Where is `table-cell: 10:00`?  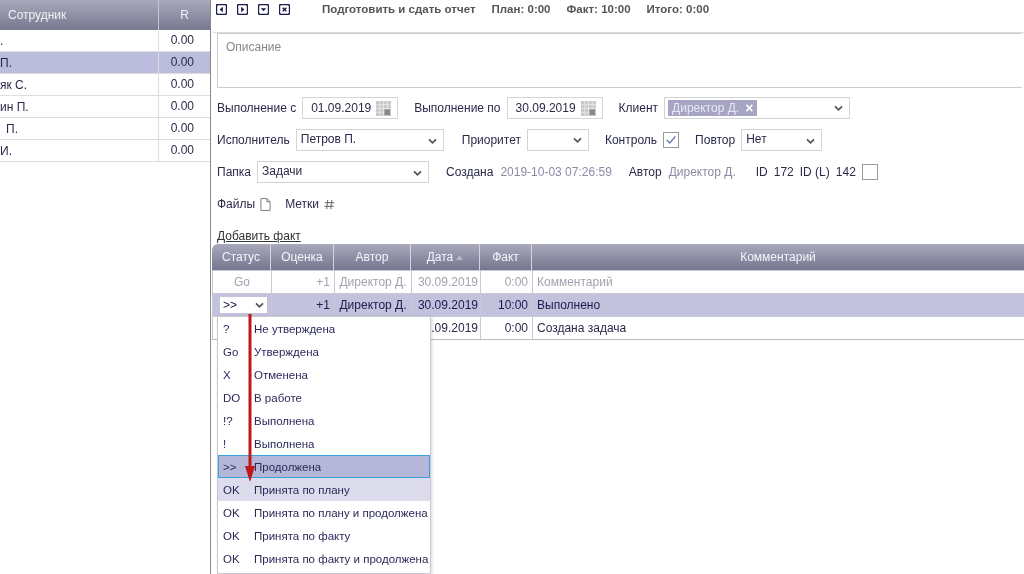
table-cell: 10:00 is located at coordinates (512, 305).